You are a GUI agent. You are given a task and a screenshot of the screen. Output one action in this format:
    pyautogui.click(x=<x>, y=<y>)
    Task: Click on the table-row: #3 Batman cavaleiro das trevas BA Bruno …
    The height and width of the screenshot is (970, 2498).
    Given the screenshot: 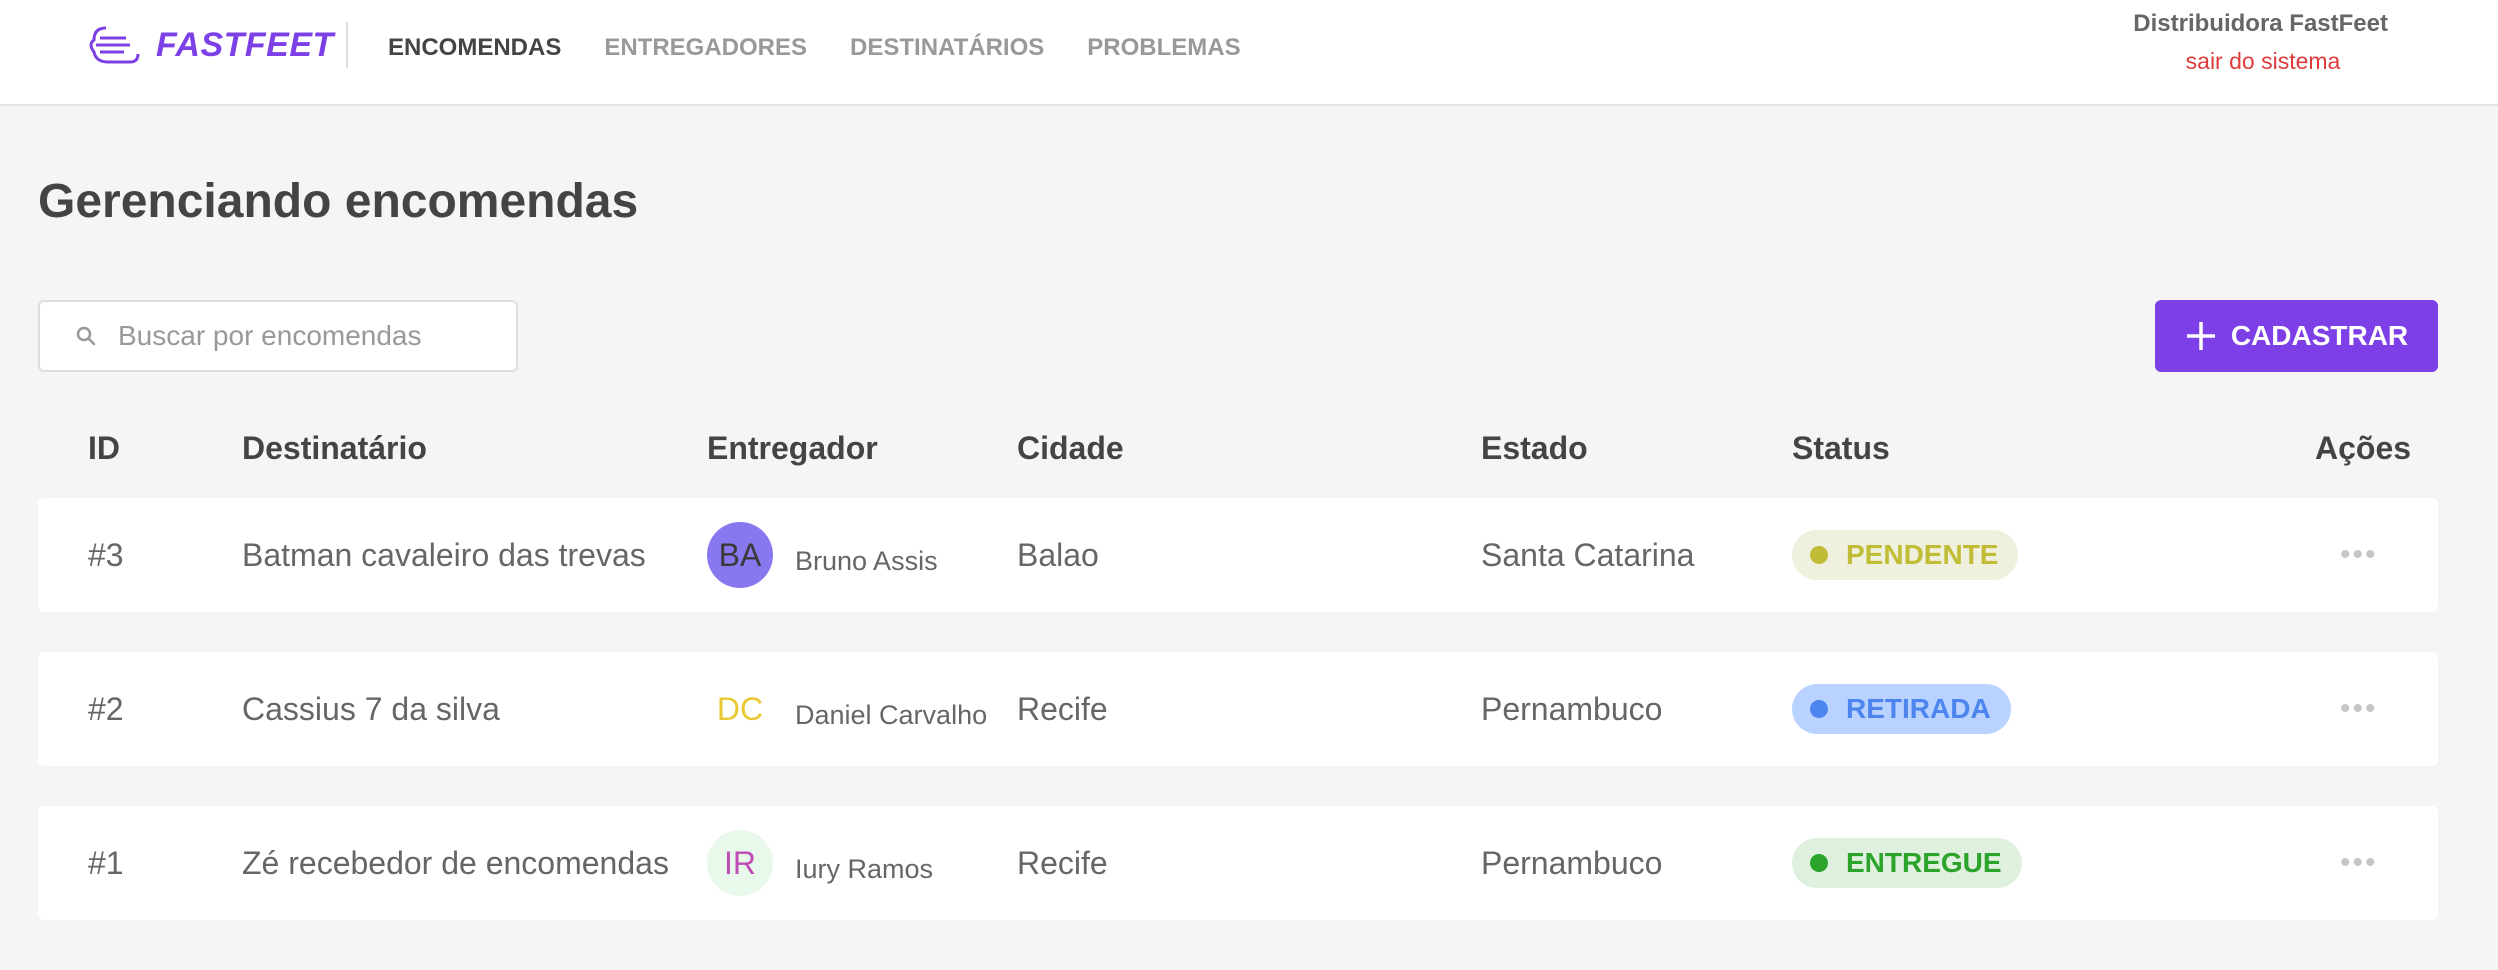 What is the action you would take?
    pyautogui.click(x=1238, y=555)
    